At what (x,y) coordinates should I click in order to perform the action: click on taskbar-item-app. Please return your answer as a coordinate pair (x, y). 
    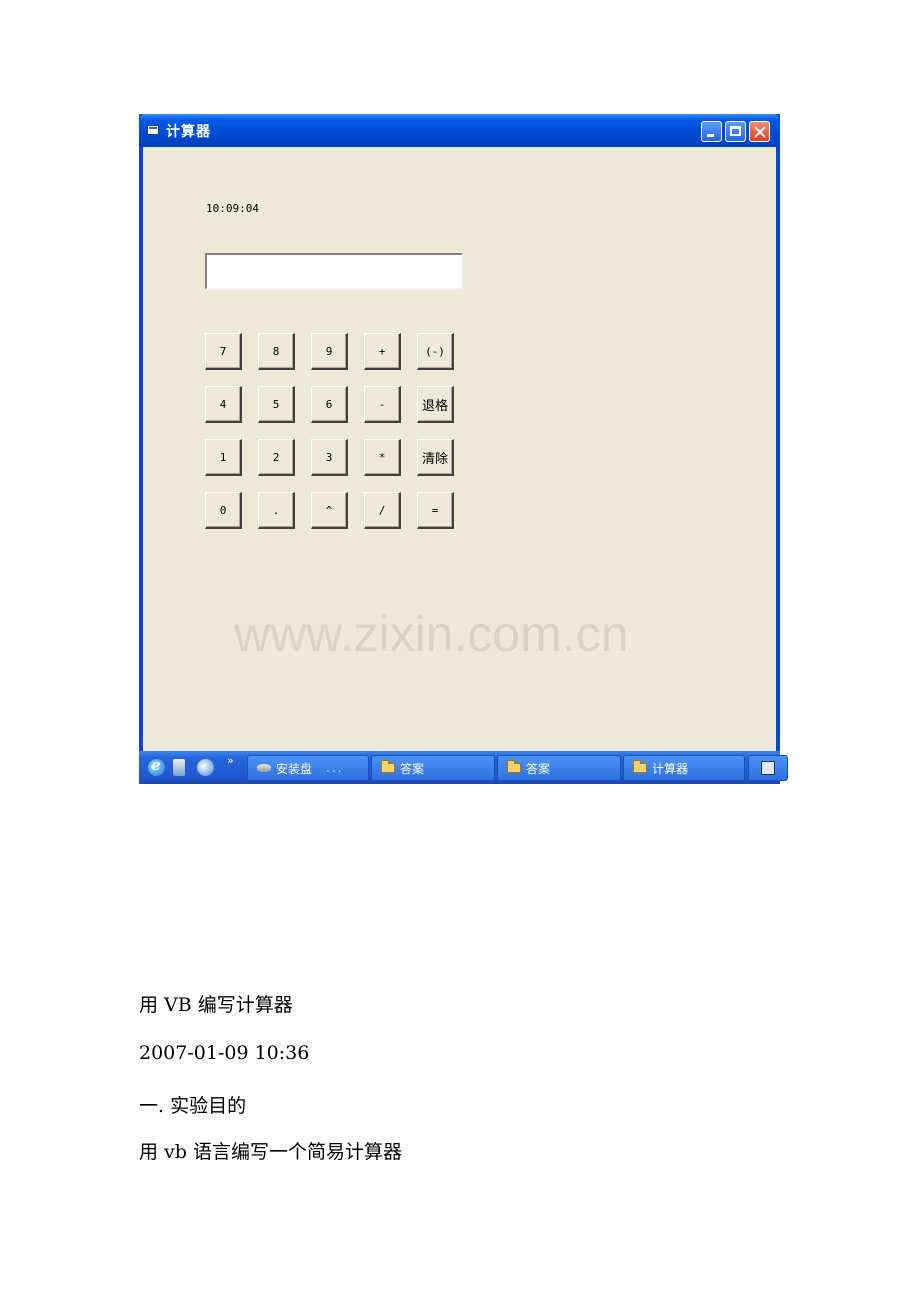
    Looking at the image, I should click on (768, 768).